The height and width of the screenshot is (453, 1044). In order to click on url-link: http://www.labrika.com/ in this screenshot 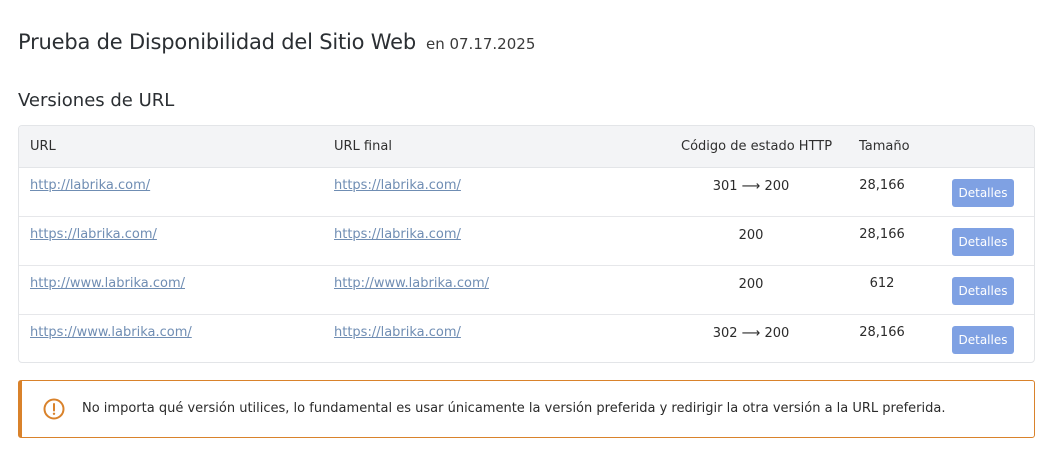, I will do `click(107, 283)`.